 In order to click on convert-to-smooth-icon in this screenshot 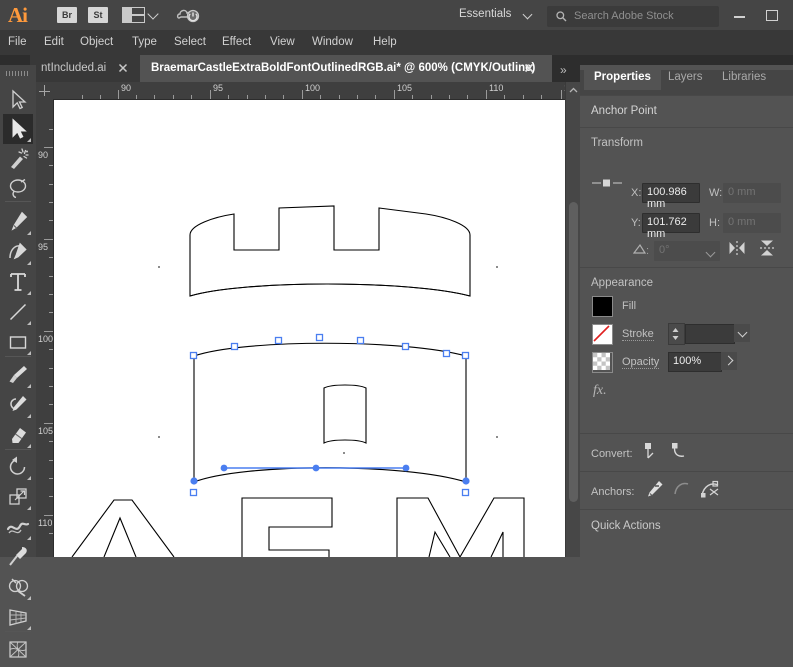, I will do `click(680, 452)`.